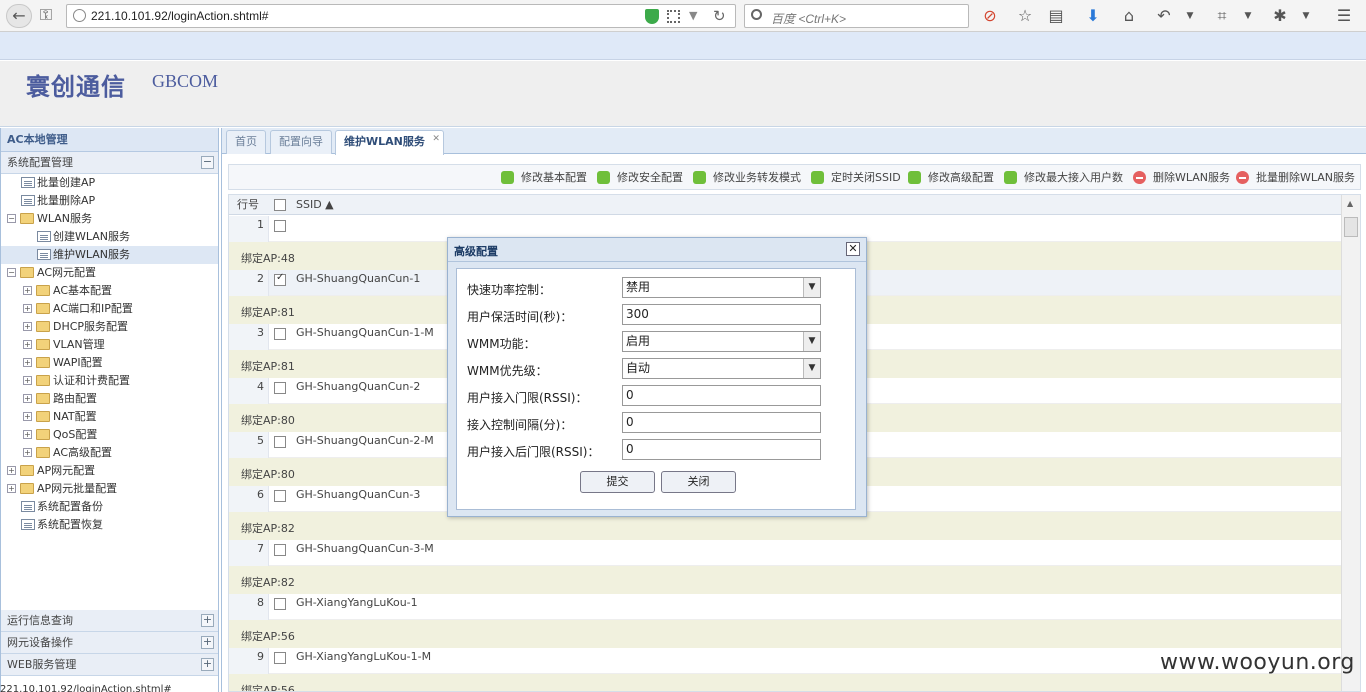 Image resolution: width=1366 pixels, height=692 pixels. Describe the element at coordinates (109, 255) in the screenshot. I see `tree-item-maintain-wlan: 维护WLAN服务` at that location.